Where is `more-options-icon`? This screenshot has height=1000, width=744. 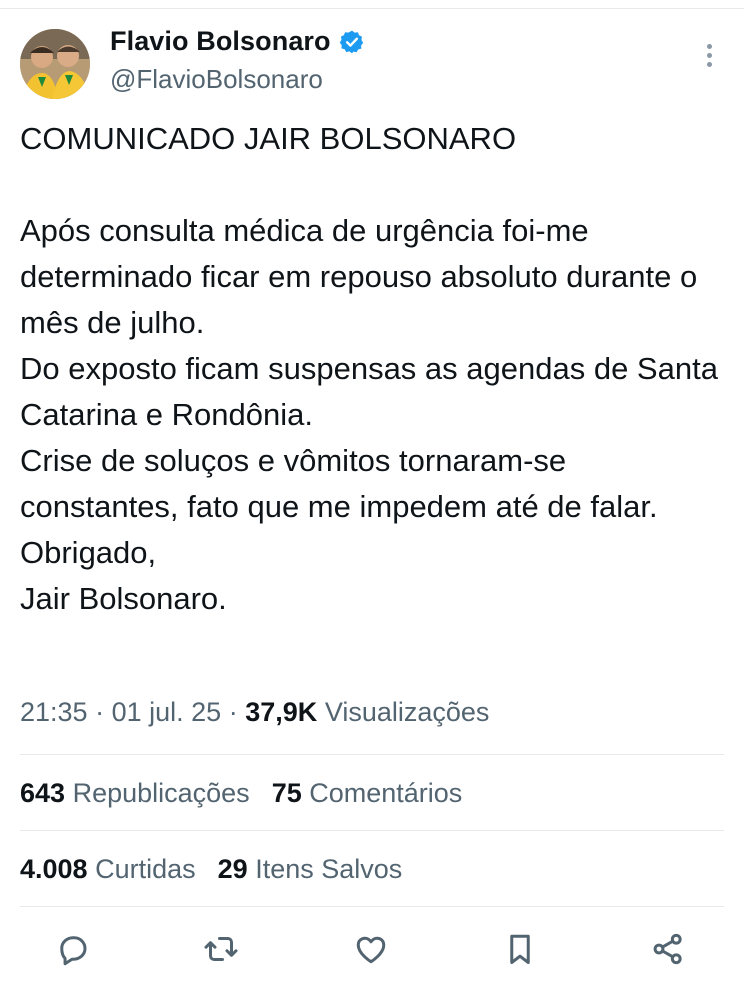 more-options-icon is located at coordinates (709, 59).